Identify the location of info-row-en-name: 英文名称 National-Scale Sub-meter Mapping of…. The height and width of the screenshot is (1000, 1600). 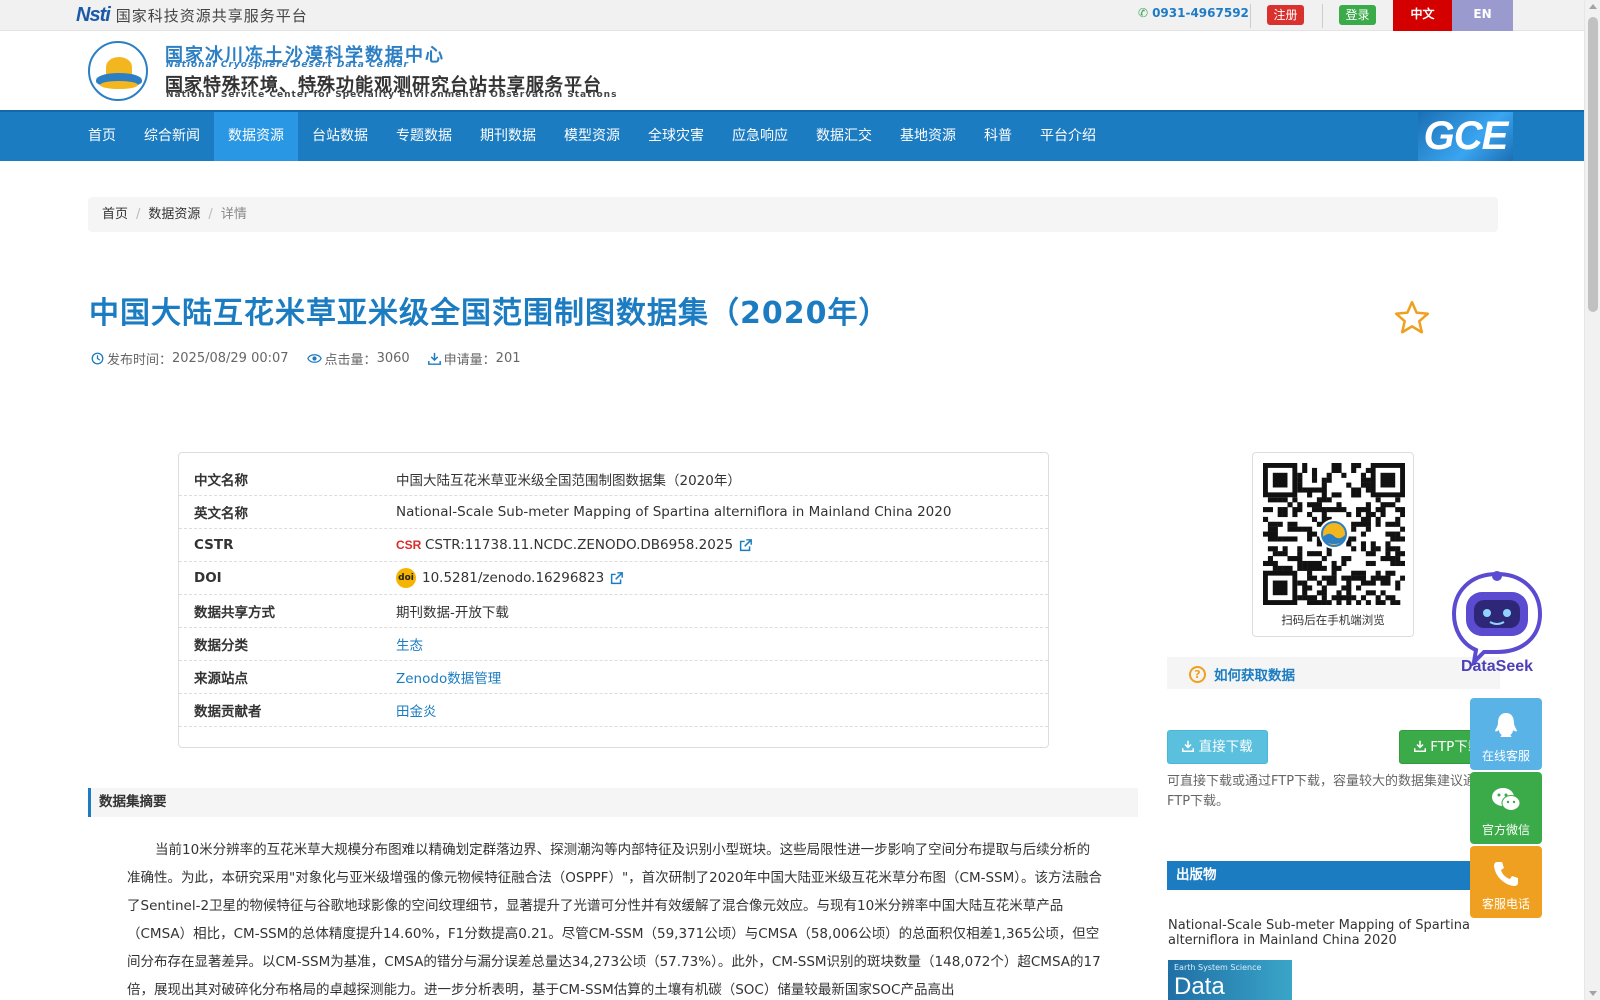
(613, 512).